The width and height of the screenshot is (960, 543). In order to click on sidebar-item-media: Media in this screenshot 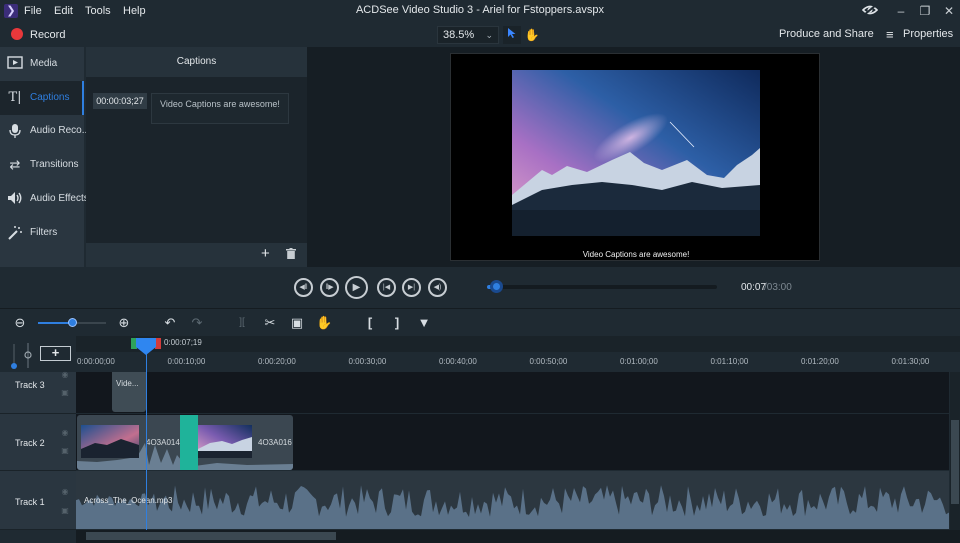, I will do `click(42, 64)`.